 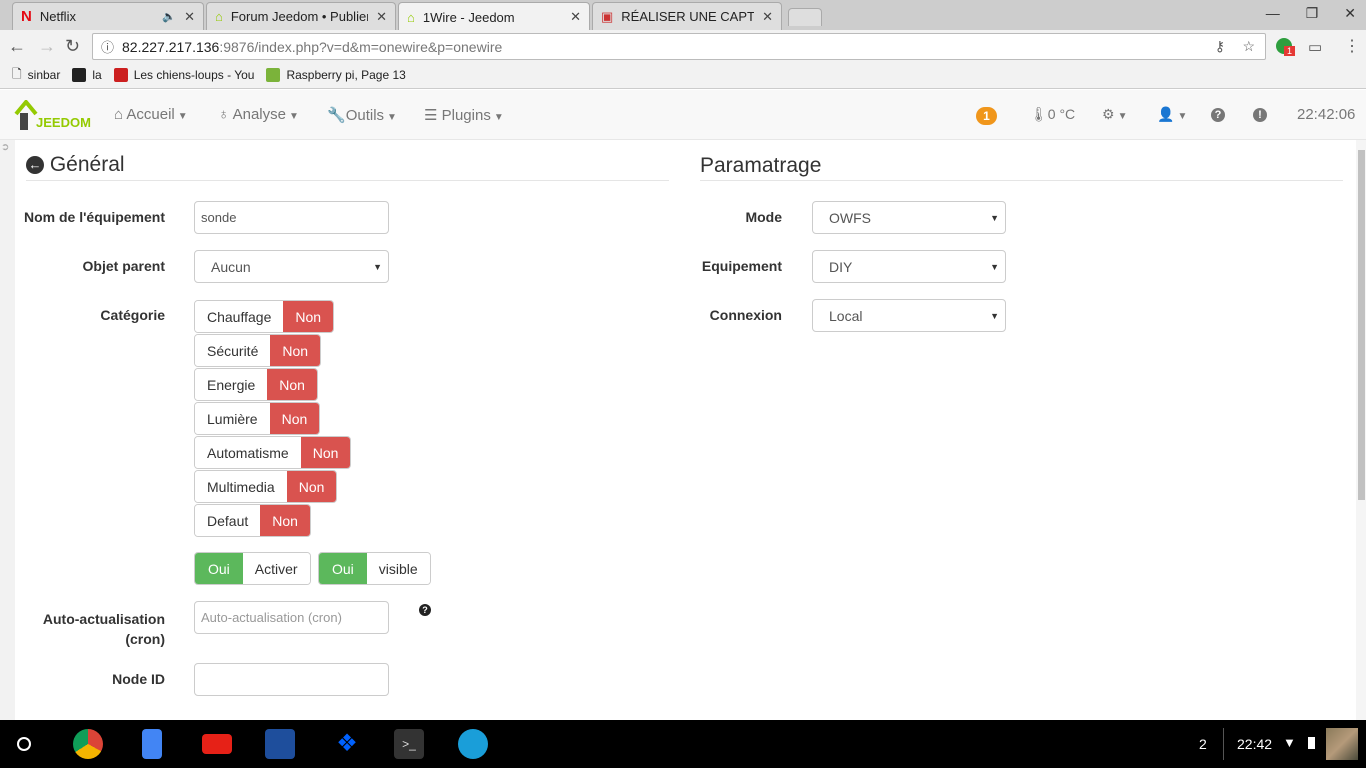 What do you see at coordinates (7, 430) in the screenshot?
I see `sidebar-toggle-strip: ➲` at bounding box center [7, 430].